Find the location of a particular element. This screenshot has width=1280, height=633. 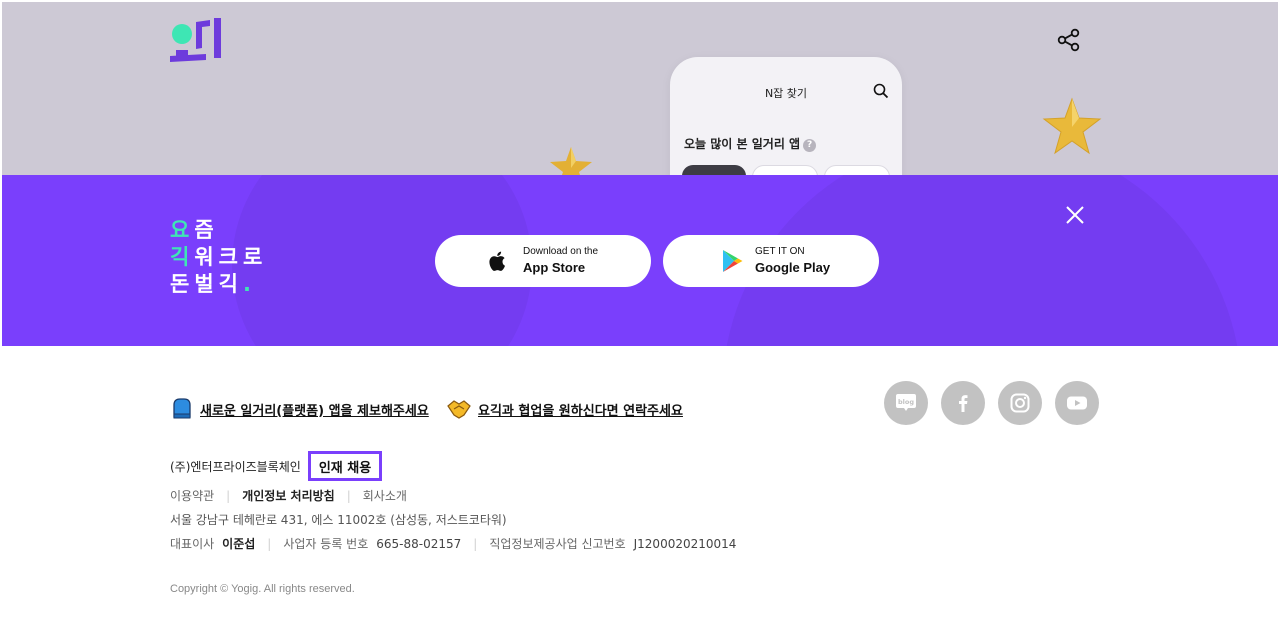

facebook-icon is located at coordinates (963, 403).